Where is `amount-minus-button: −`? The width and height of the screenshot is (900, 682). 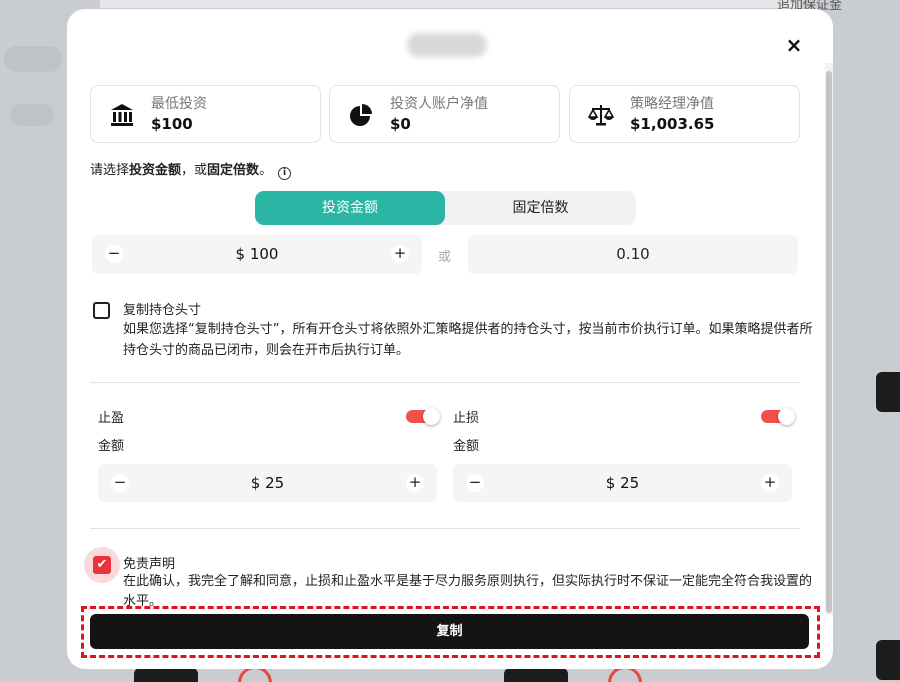 amount-minus-button: − is located at coordinates (114, 254).